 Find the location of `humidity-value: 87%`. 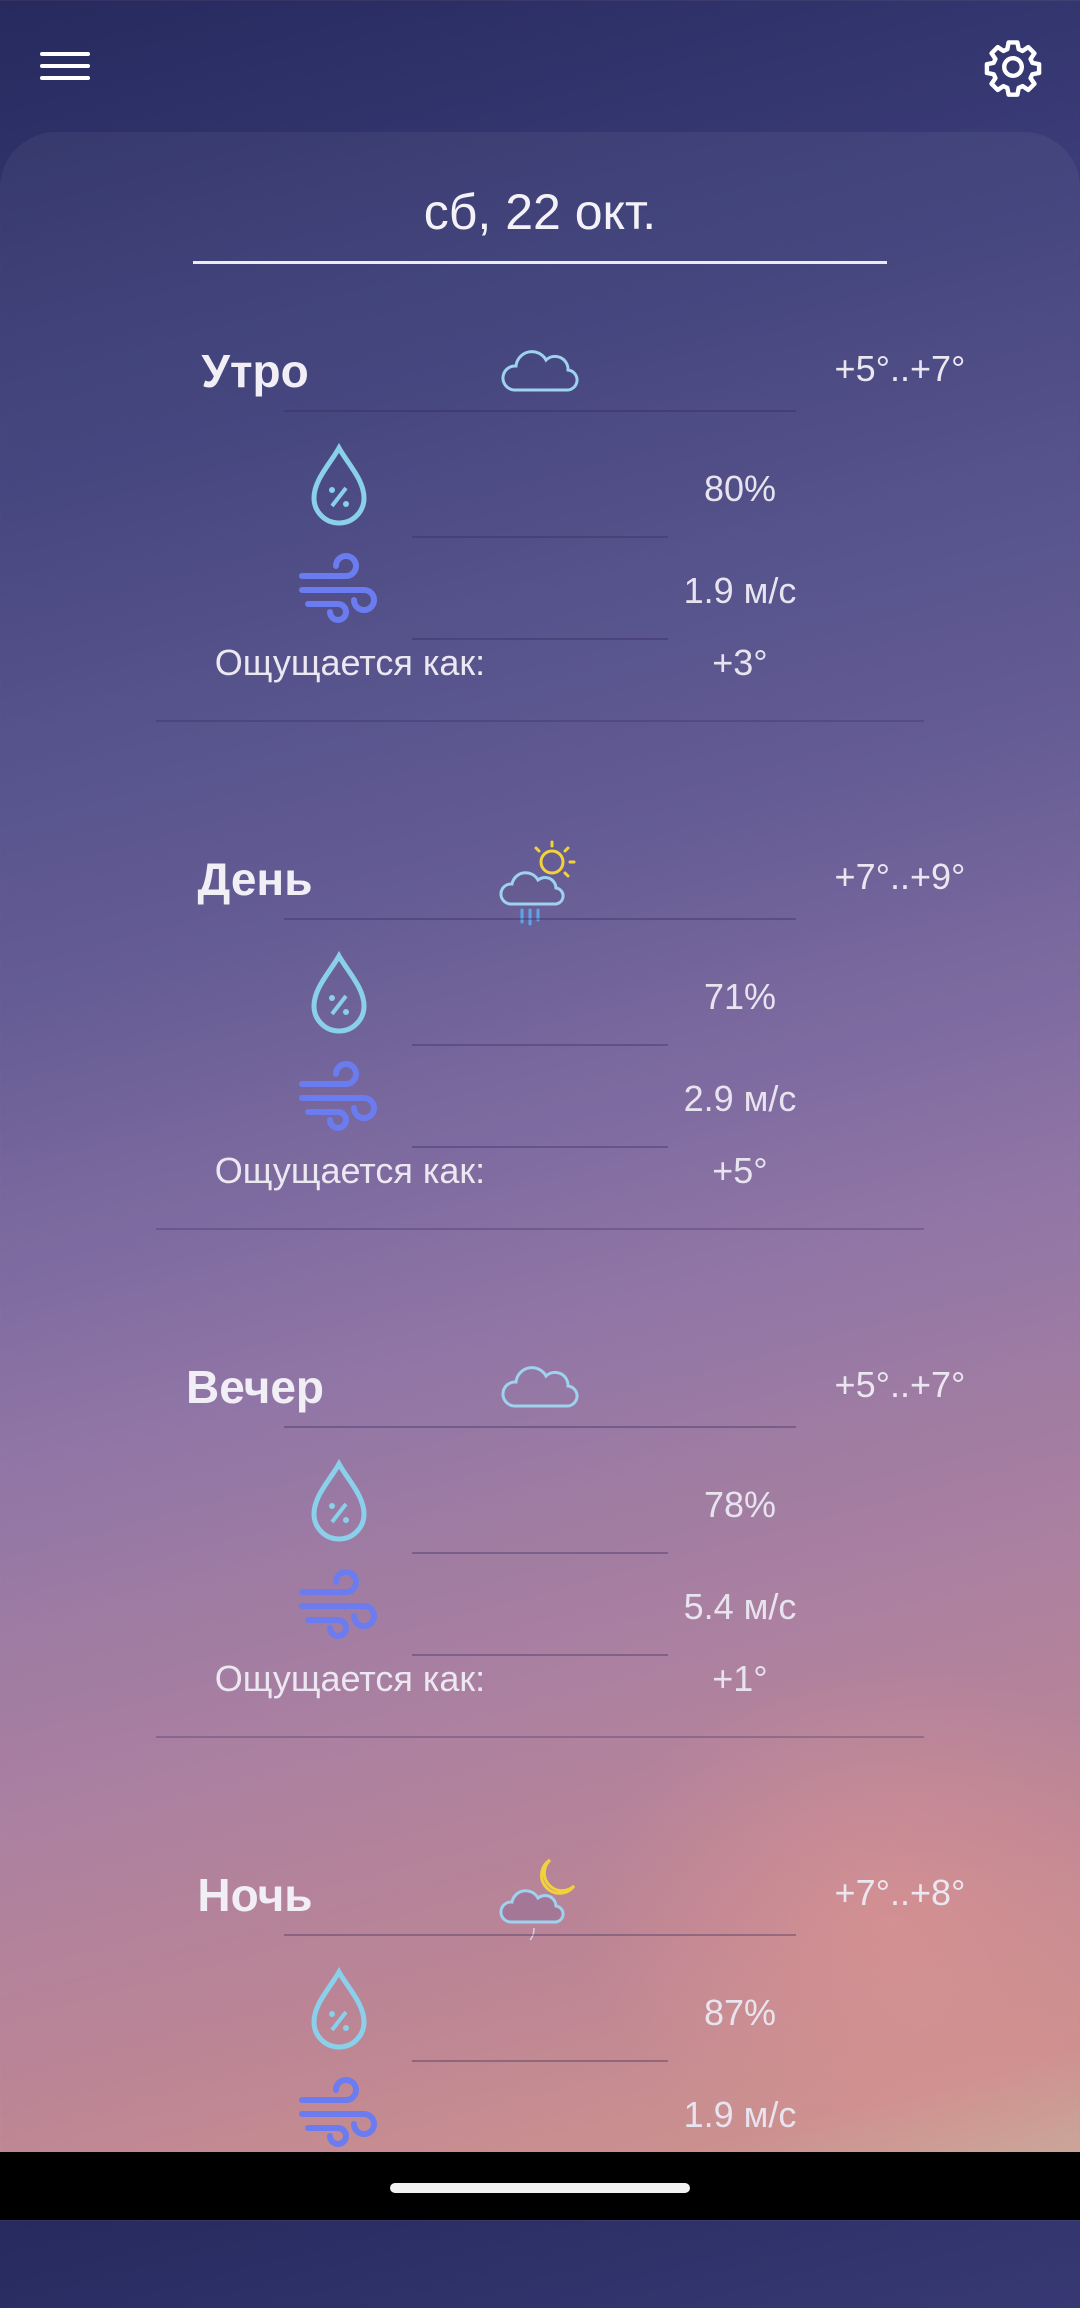

humidity-value: 87% is located at coordinates (740, 2012).